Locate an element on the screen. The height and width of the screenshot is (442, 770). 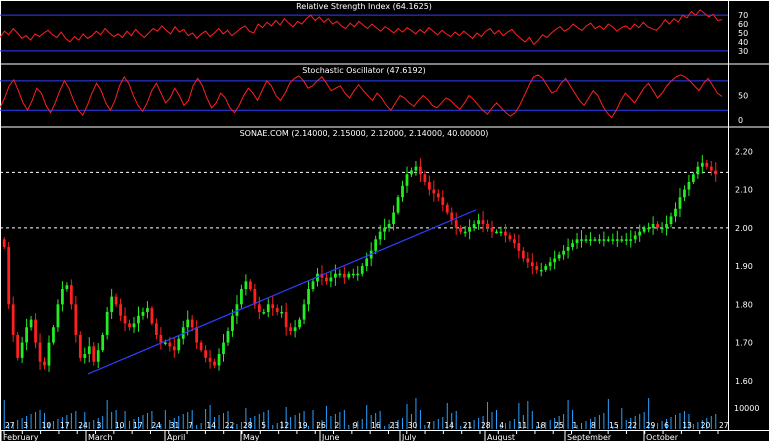
y-tick-label: 40 is located at coordinates (743, 42).